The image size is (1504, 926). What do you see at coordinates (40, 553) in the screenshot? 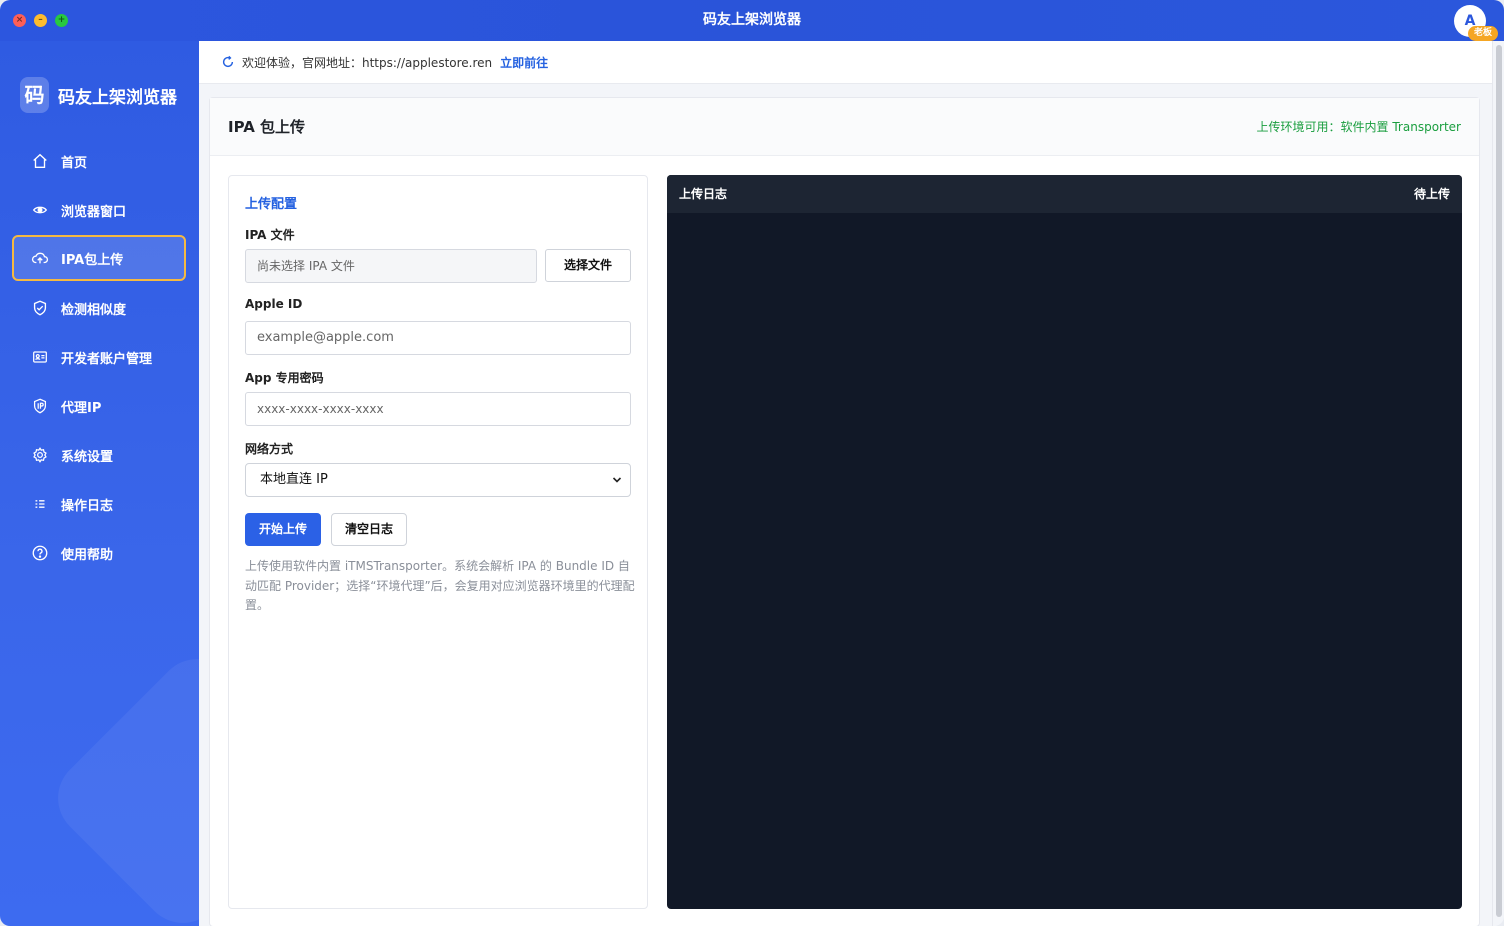
I see `help-icon` at bounding box center [40, 553].